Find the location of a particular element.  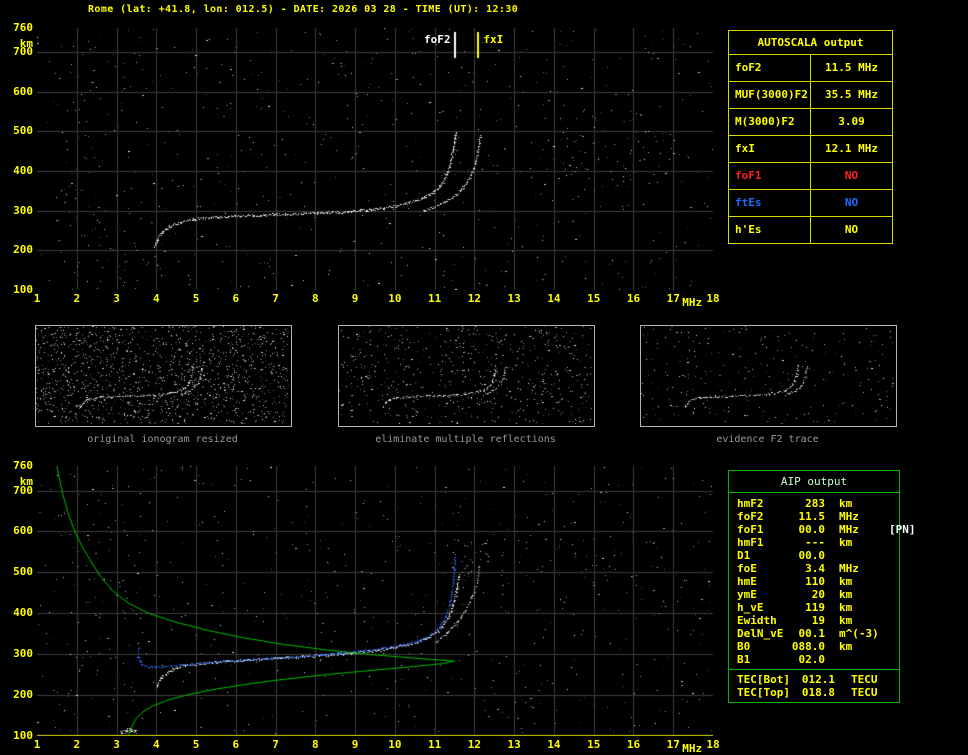

autoscala-param-value: 35.5 MHz is located at coordinates (851, 94).